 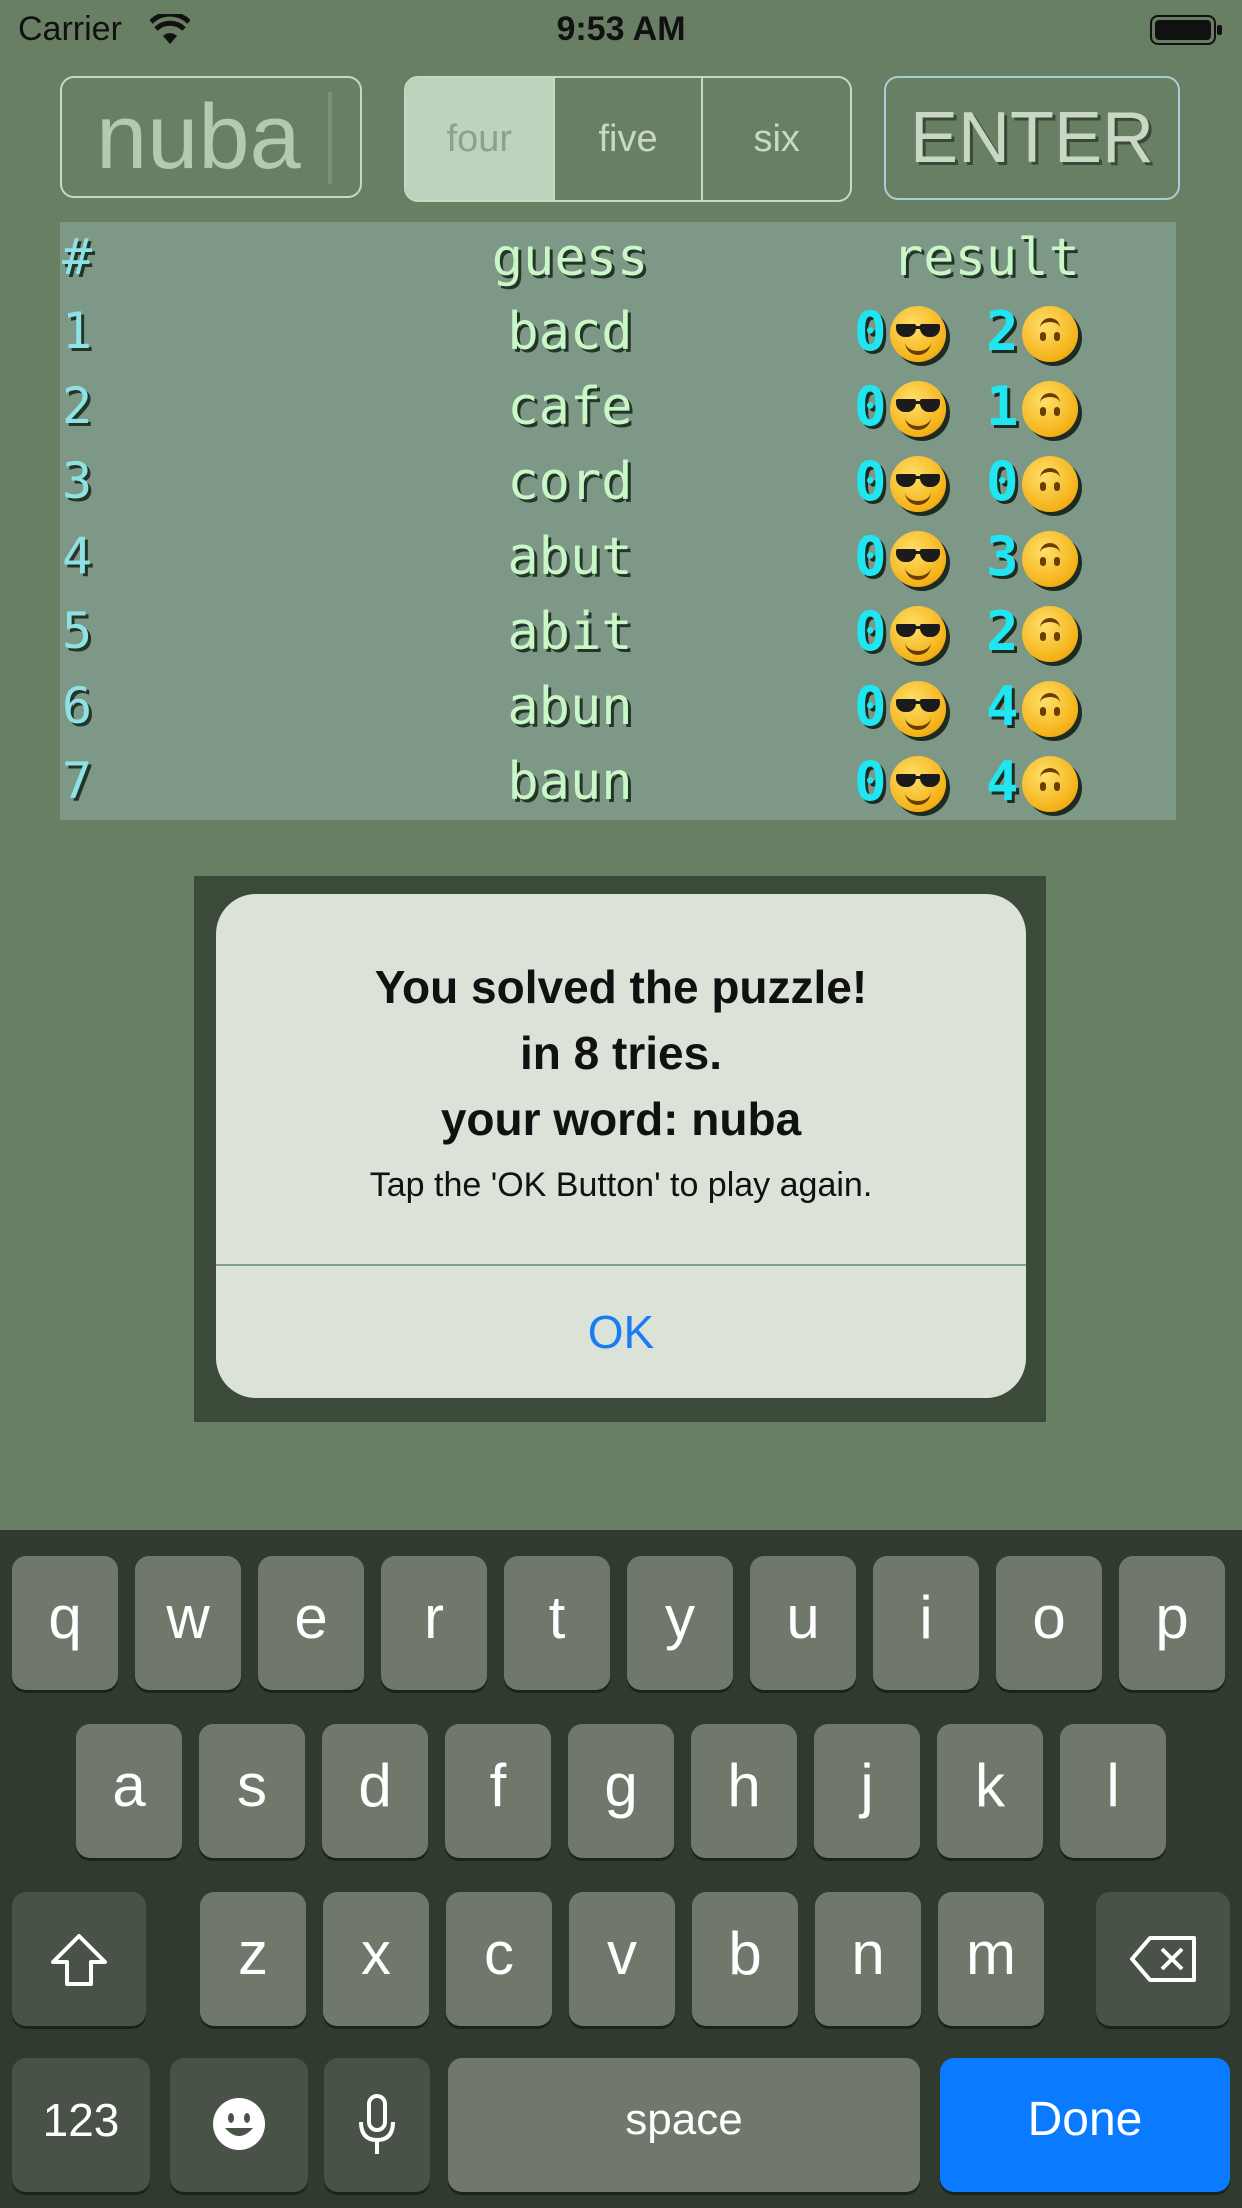 I want to click on table-header: # guess result, so click(x=618, y=265).